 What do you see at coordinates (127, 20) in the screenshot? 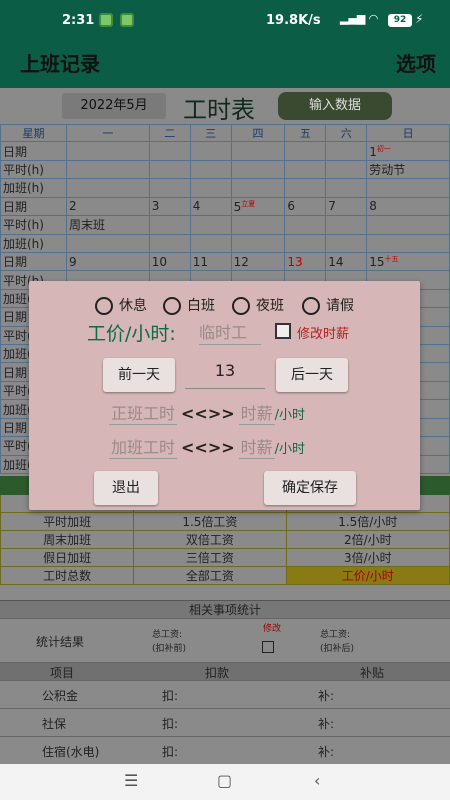
I see `app-notification-icon` at bounding box center [127, 20].